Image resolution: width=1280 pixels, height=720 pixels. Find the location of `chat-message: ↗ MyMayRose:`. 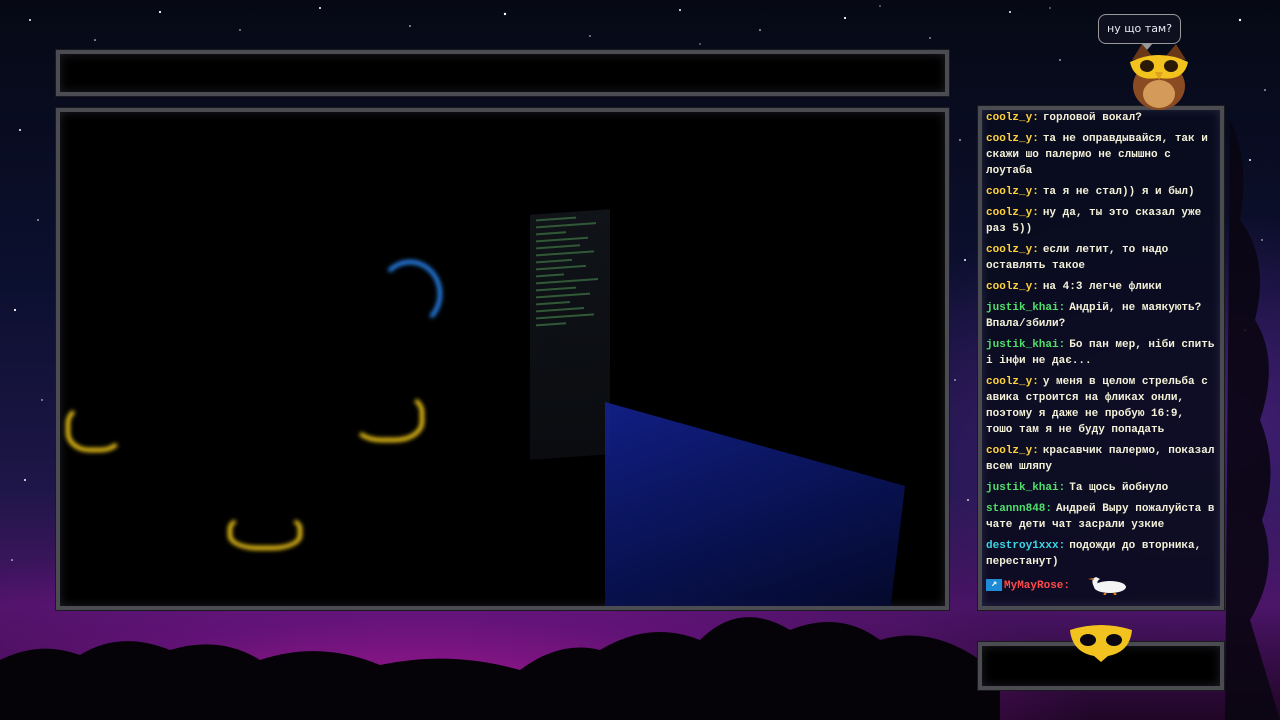

chat-message: ↗ MyMayRose: is located at coordinates (1101, 585).